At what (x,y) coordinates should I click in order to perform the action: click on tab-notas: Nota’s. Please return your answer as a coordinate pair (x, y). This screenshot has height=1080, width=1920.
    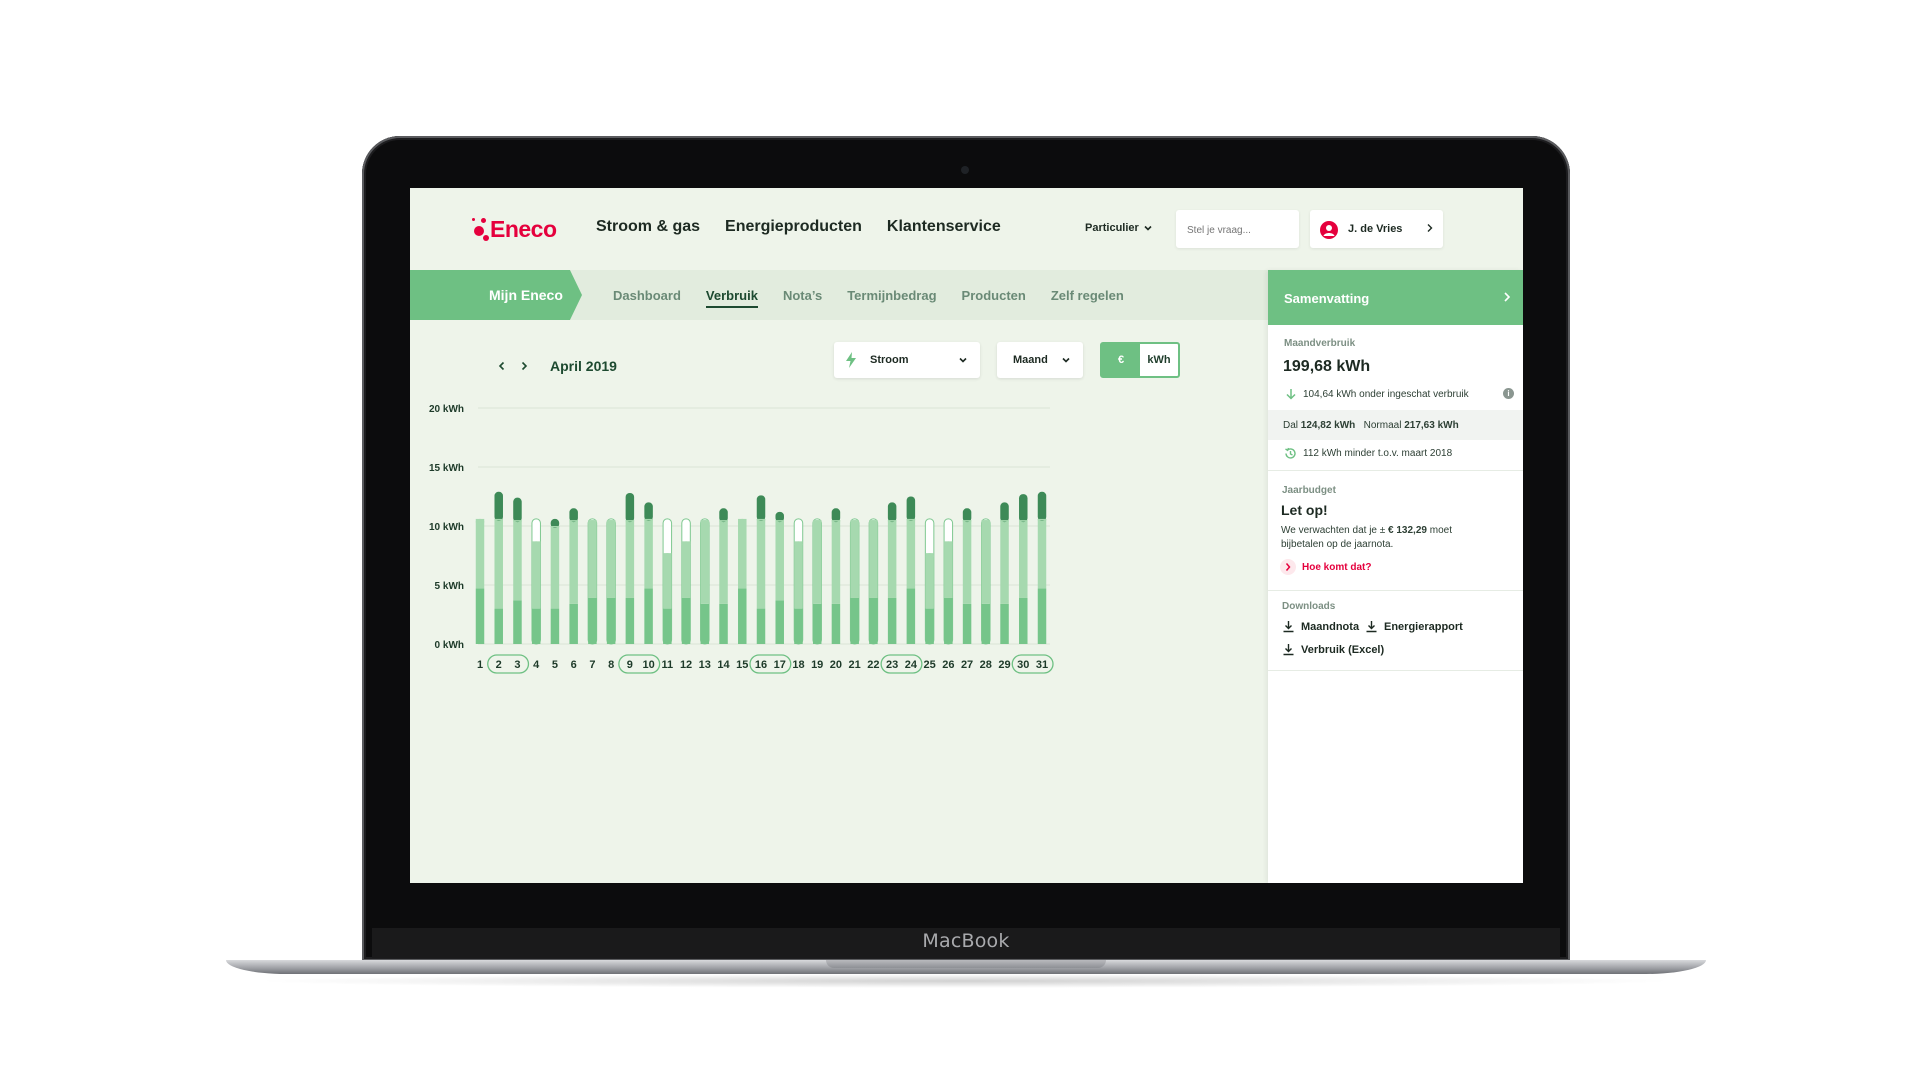
    Looking at the image, I should click on (802, 298).